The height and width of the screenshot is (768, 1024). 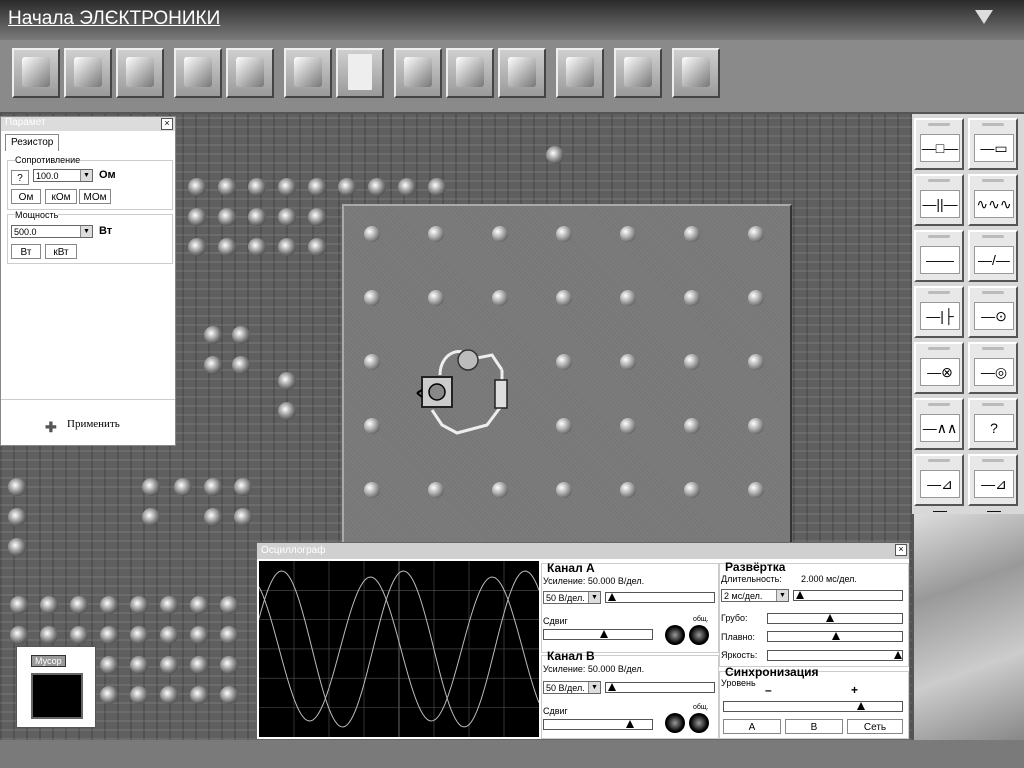 I want to click on sweep-fine-slider, so click(x=835, y=636).